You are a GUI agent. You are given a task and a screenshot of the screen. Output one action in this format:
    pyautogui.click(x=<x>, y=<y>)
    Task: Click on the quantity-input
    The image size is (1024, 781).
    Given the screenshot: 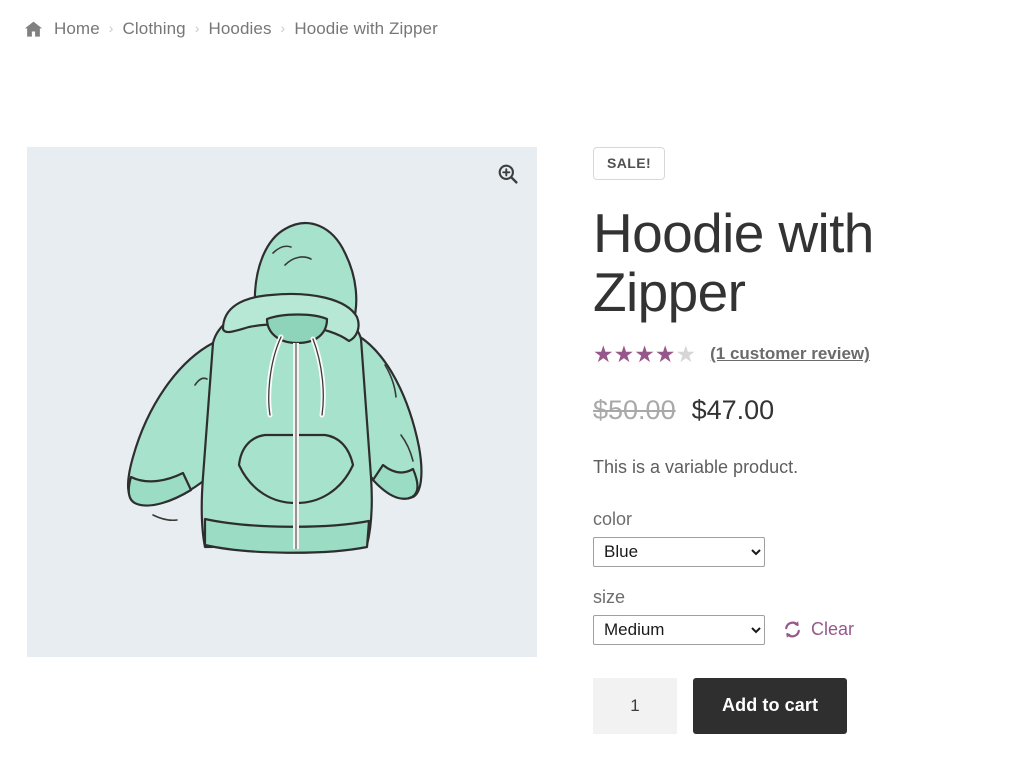 What is the action you would take?
    pyautogui.click(x=635, y=705)
    